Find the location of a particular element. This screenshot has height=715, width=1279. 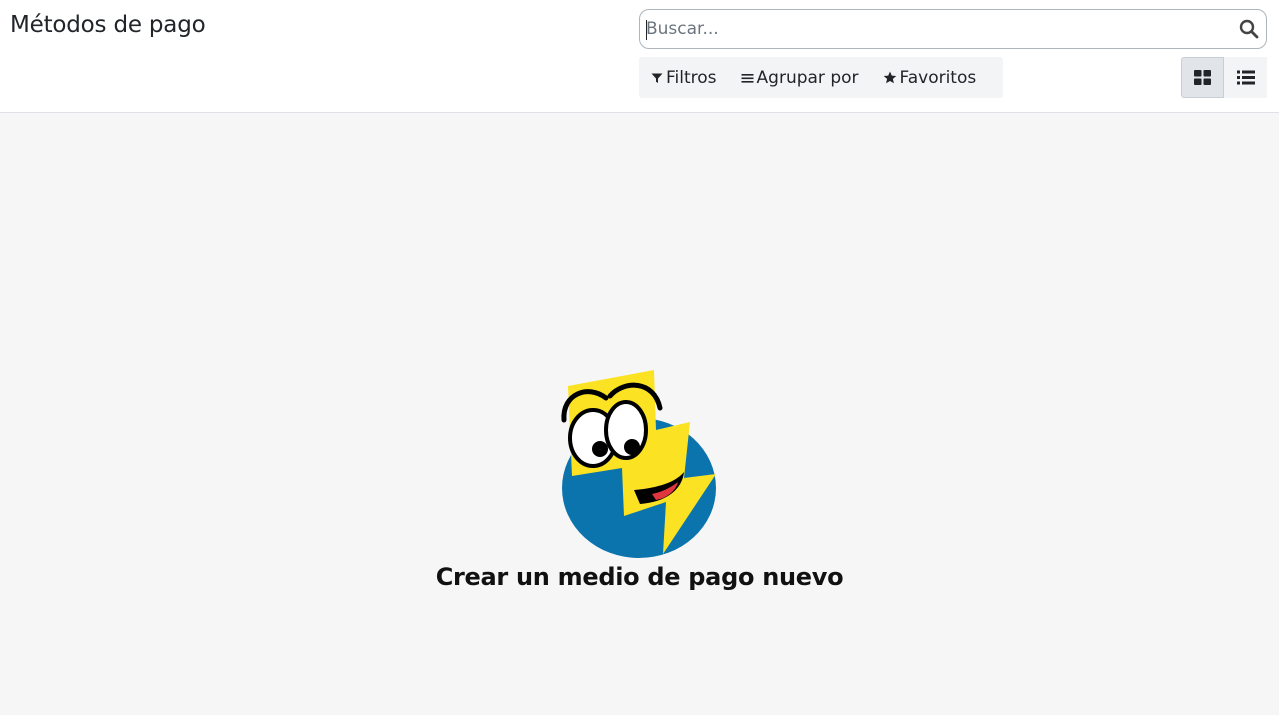

view-switcher is located at coordinates (1224, 77).